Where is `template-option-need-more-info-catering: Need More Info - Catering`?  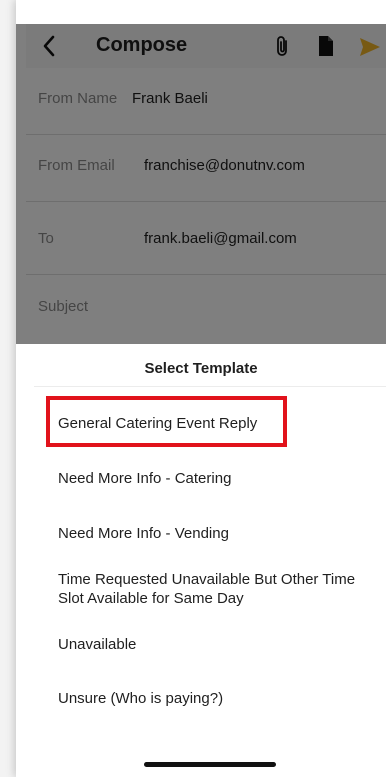 template-option-need-more-info-catering: Need More Info - Catering is located at coordinates (218, 478).